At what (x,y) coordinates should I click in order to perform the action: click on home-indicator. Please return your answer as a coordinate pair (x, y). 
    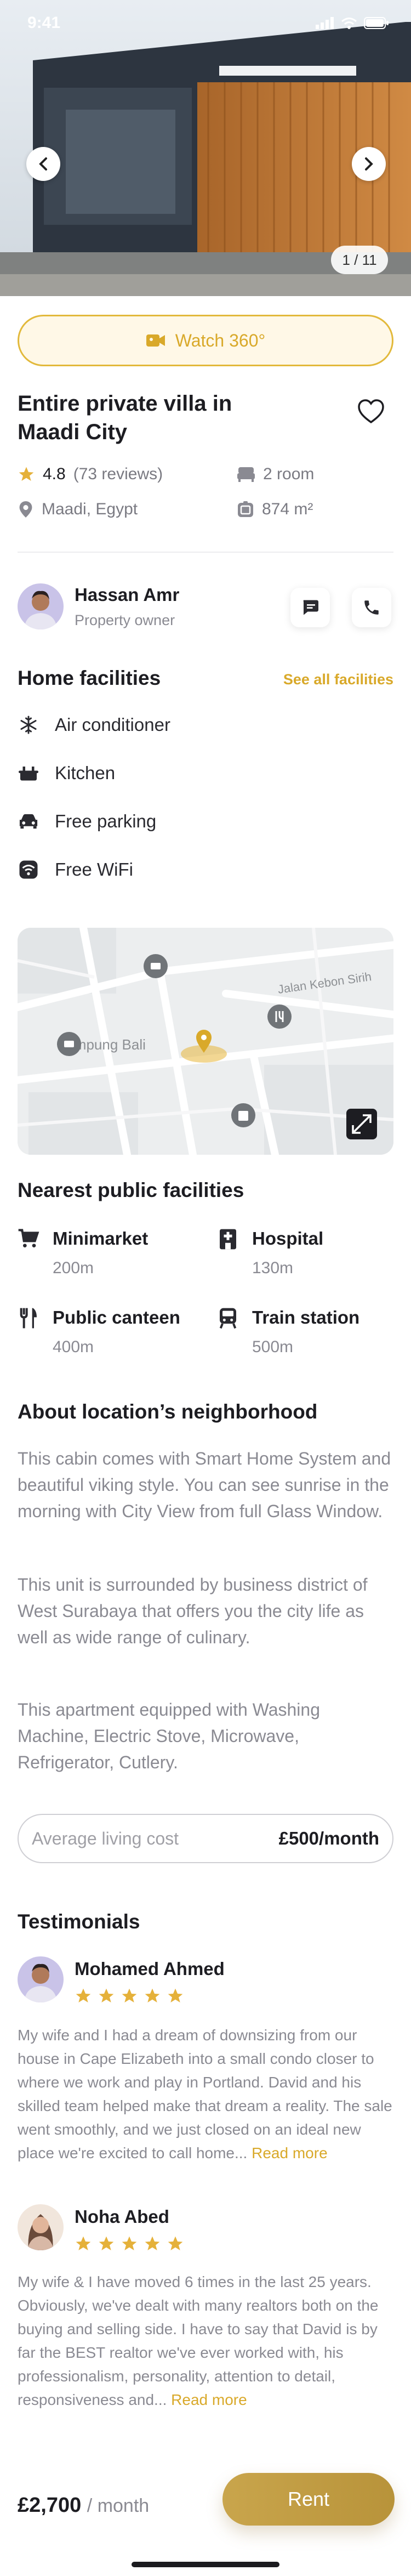
    Looking at the image, I should click on (206, 2564).